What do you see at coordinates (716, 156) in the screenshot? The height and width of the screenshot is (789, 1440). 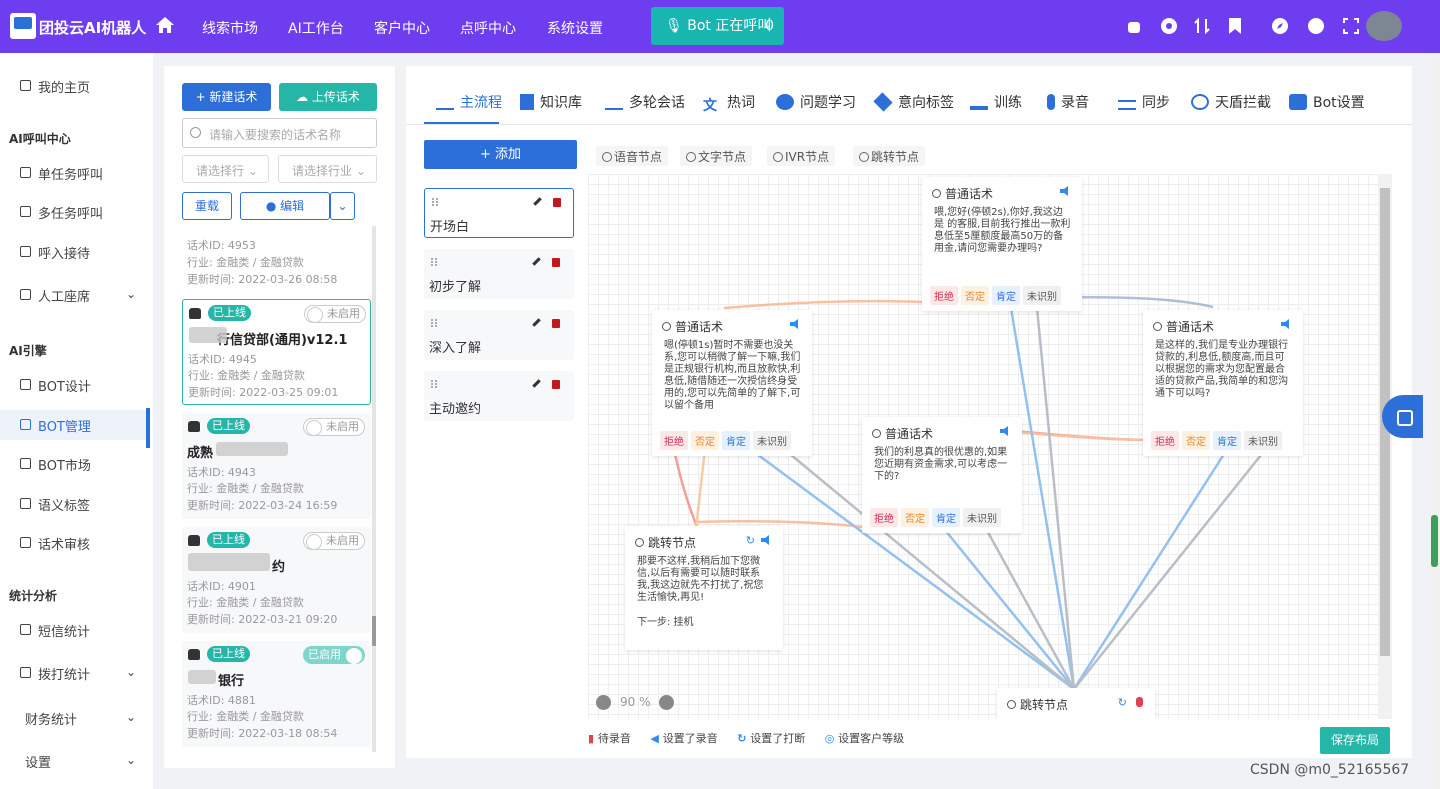 I see `node-type-text: 文字节点` at bounding box center [716, 156].